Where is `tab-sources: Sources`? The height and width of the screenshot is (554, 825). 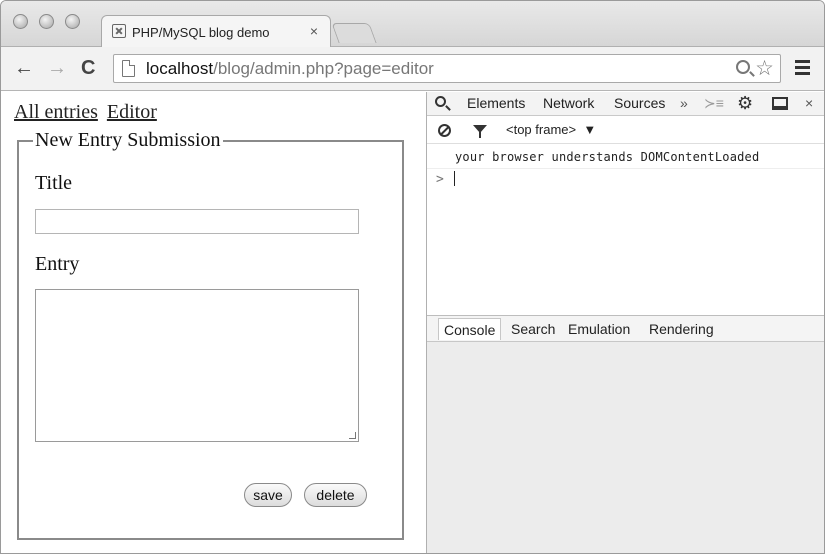 tab-sources: Sources is located at coordinates (639, 103).